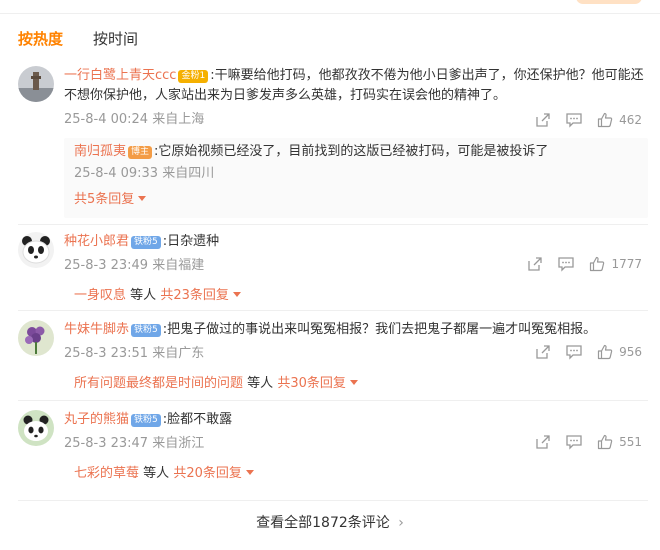 The height and width of the screenshot is (550, 660). I want to click on sort-tabs: 按热度 按时间, so click(78, 41).